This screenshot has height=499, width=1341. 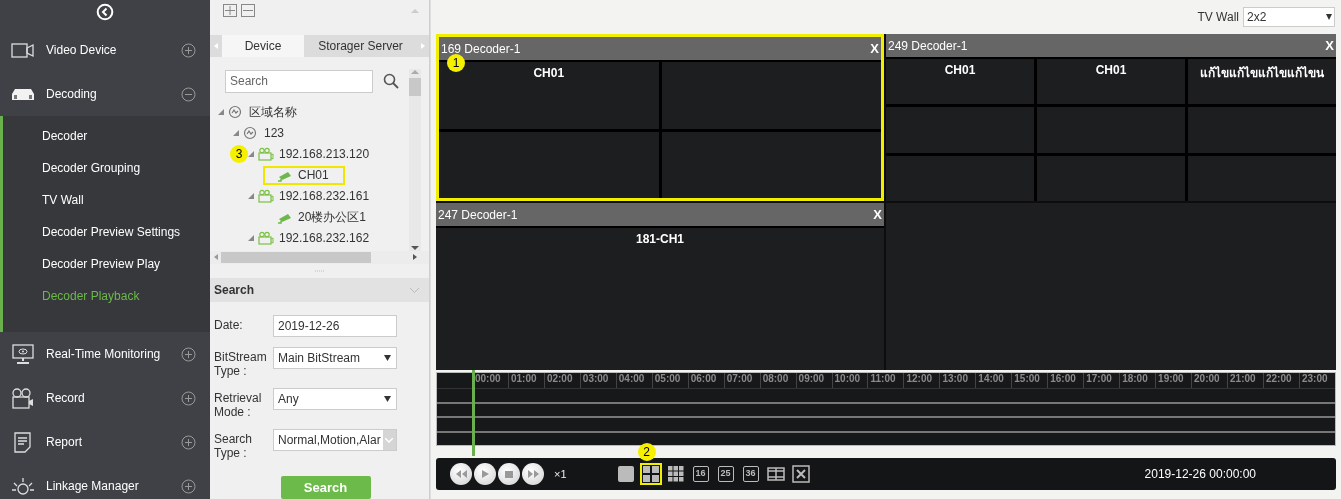 I want to click on single-view-icon, so click(x=625, y=474).